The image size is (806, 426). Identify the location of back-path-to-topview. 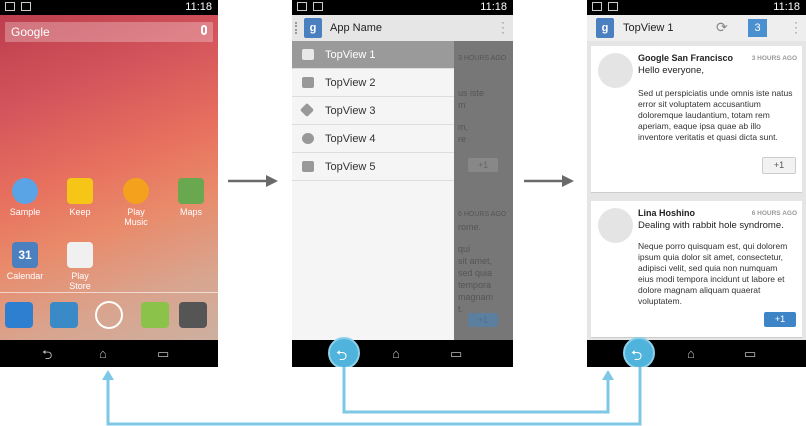
(476, 390).